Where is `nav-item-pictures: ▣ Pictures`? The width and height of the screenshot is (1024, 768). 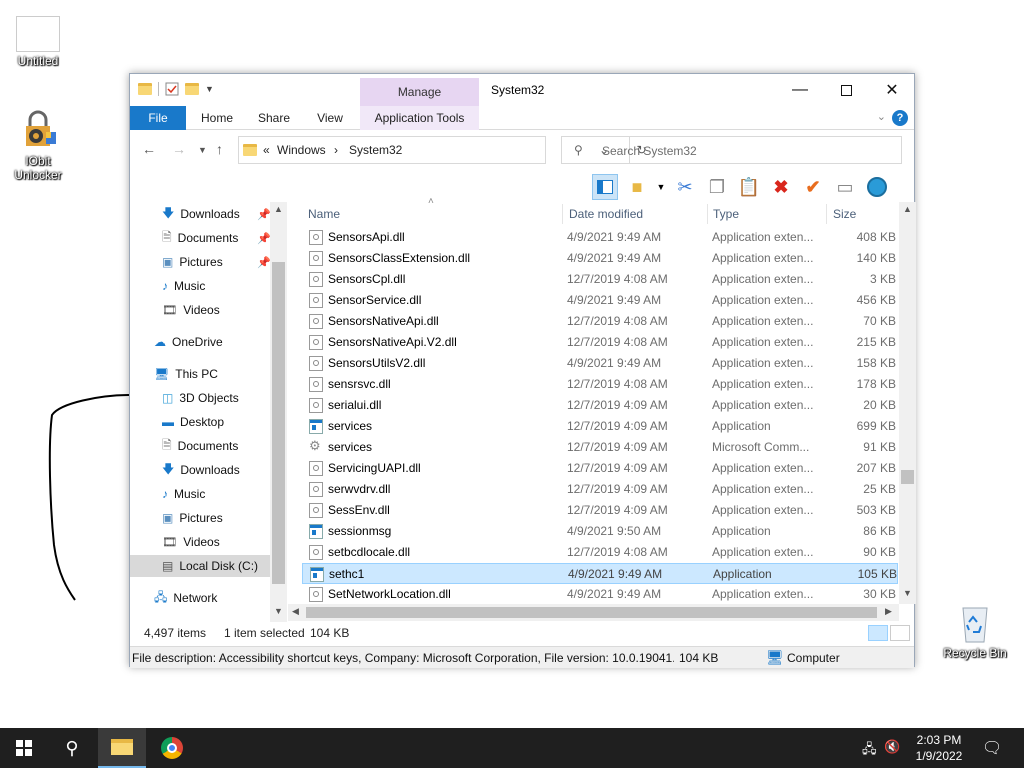 nav-item-pictures: ▣ Pictures is located at coordinates (192, 518).